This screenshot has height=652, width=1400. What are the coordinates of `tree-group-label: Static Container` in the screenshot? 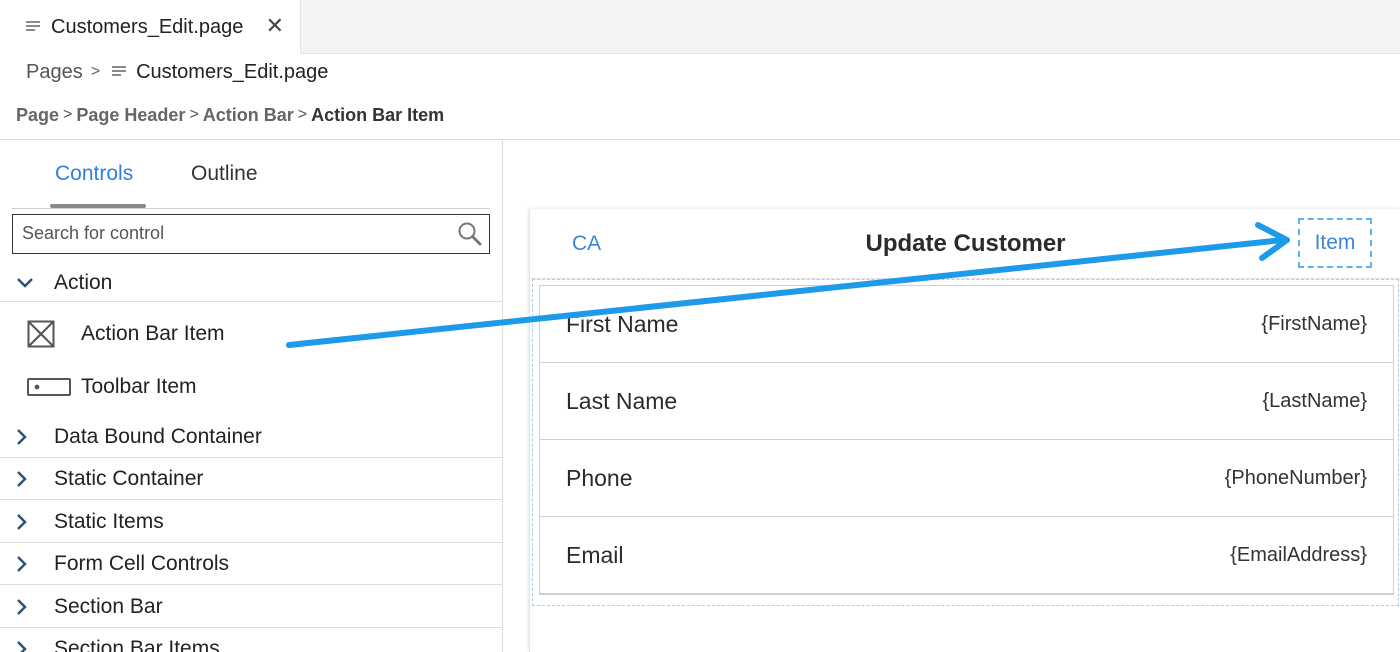 It's located at (129, 478).